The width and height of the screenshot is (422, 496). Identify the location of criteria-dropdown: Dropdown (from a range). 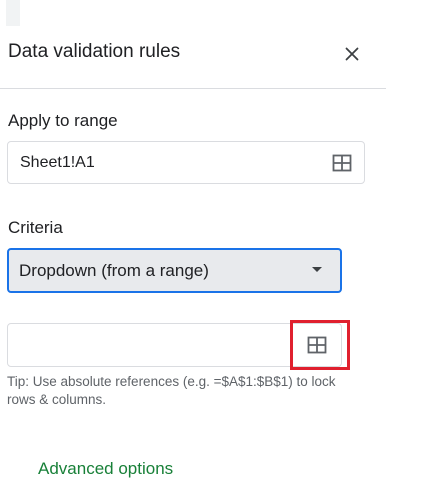
(174, 270).